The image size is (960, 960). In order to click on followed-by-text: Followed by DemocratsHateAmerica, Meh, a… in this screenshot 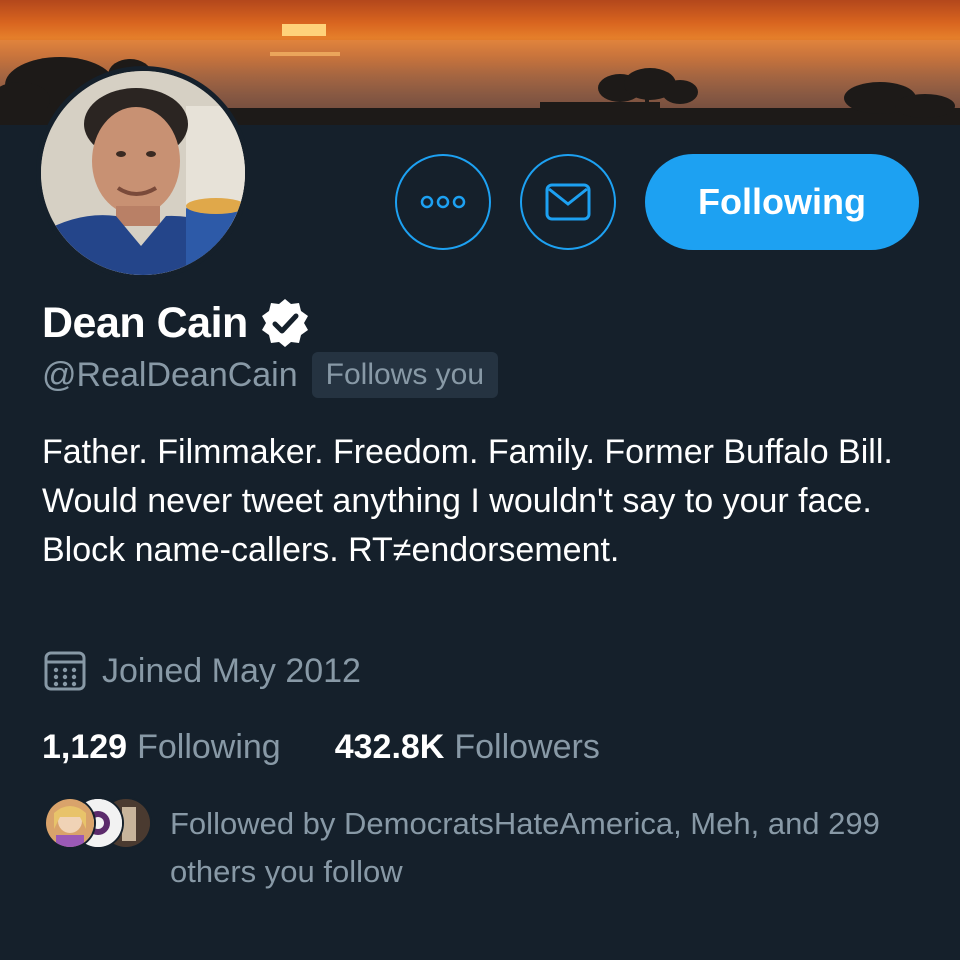, I will do `click(540, 848)`.